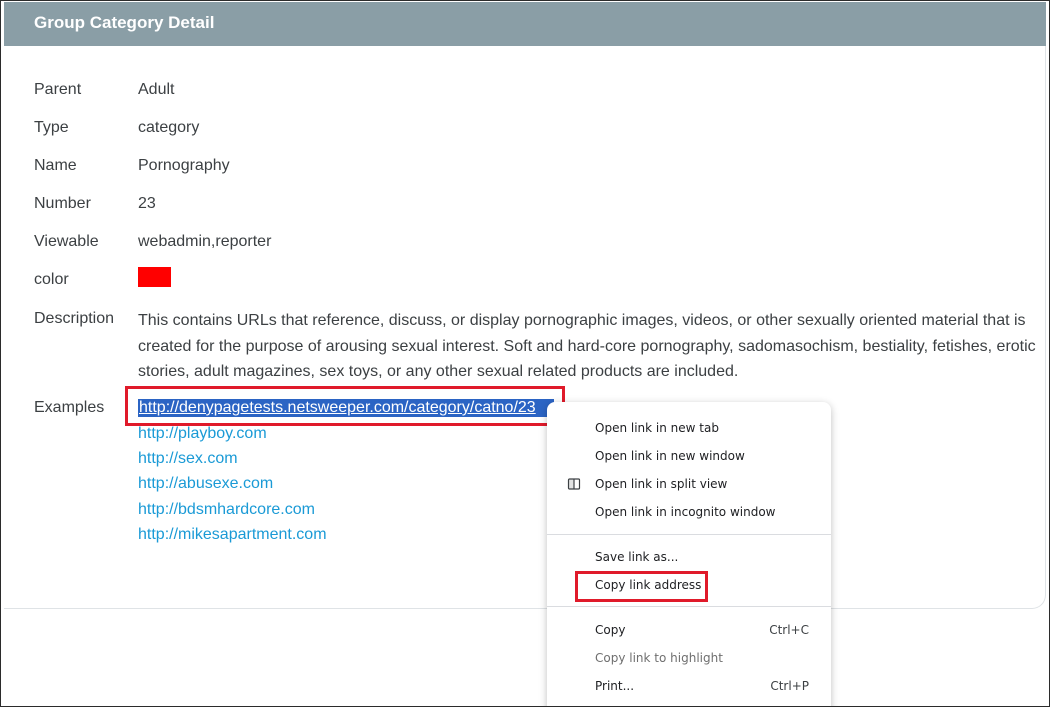  Describe the element at coordinates (58, 89) in the screenshot. I see `parent-label: Parent` at that location.